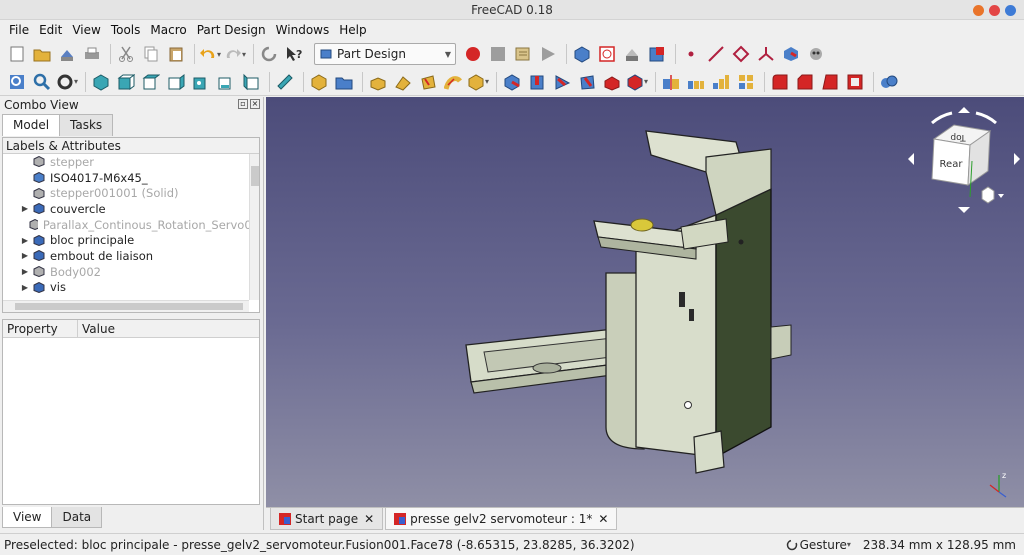 The width and height of the screenshot is (1024, 555). What do you see at coordinates (50, 30) in the screenshot?
I see `menu-edit: Edit` at bounding box center [50, 30].